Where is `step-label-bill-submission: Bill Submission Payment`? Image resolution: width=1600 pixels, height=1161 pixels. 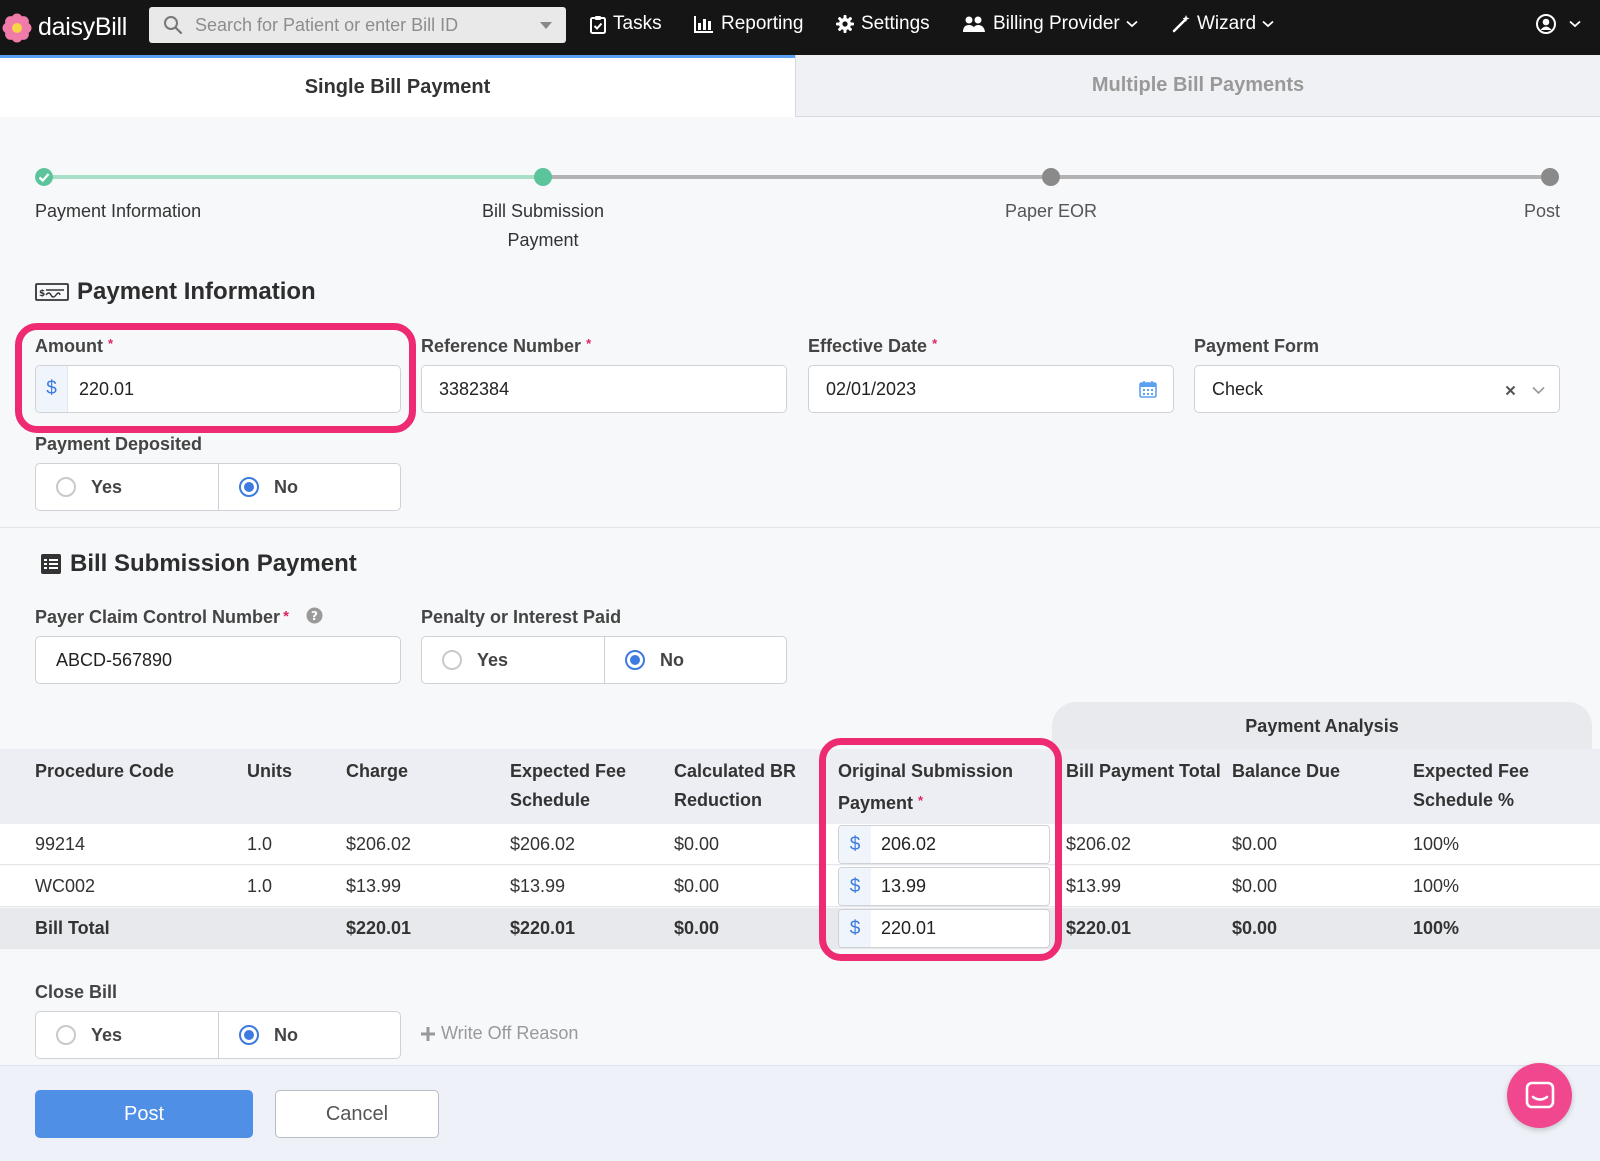
step-label-bill-submission: Bill Submission Payment is located at coordinates (543, 226).